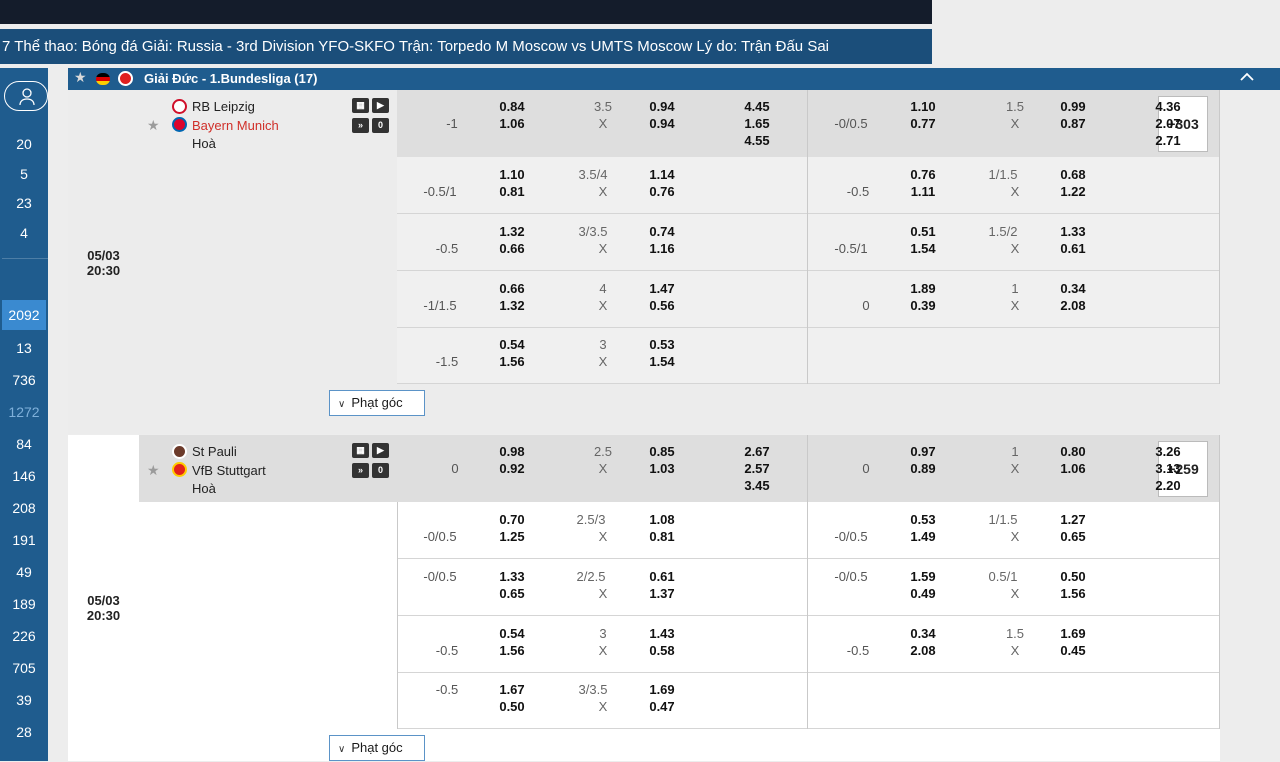  Describe the element at coordinates (512, 106) in the screenshot. I see `odds-value: 0.84` at that location.